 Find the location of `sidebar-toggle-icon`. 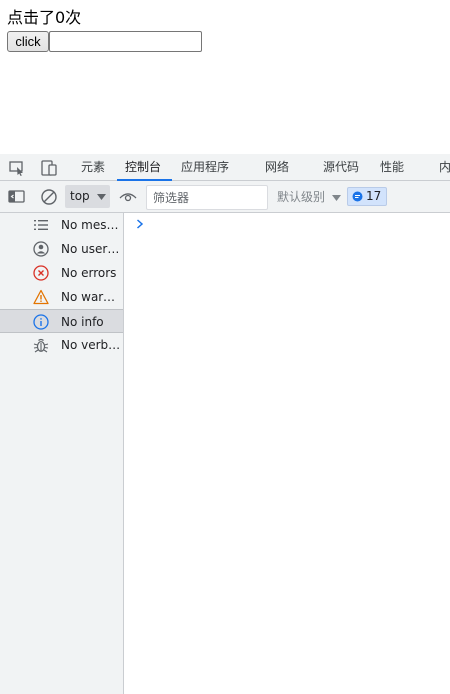

sidebar-toggle-icon is located at coordinates (17, 197).